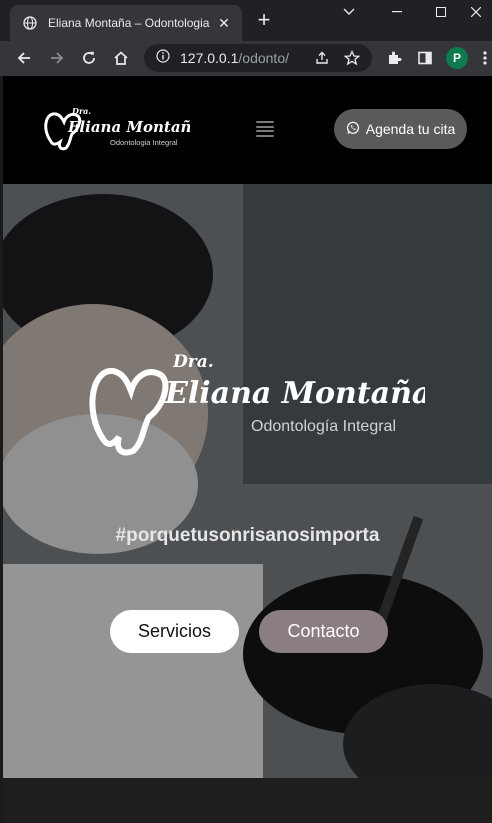  I want to click on tab-close-icon: ✕, so click(224, 23).